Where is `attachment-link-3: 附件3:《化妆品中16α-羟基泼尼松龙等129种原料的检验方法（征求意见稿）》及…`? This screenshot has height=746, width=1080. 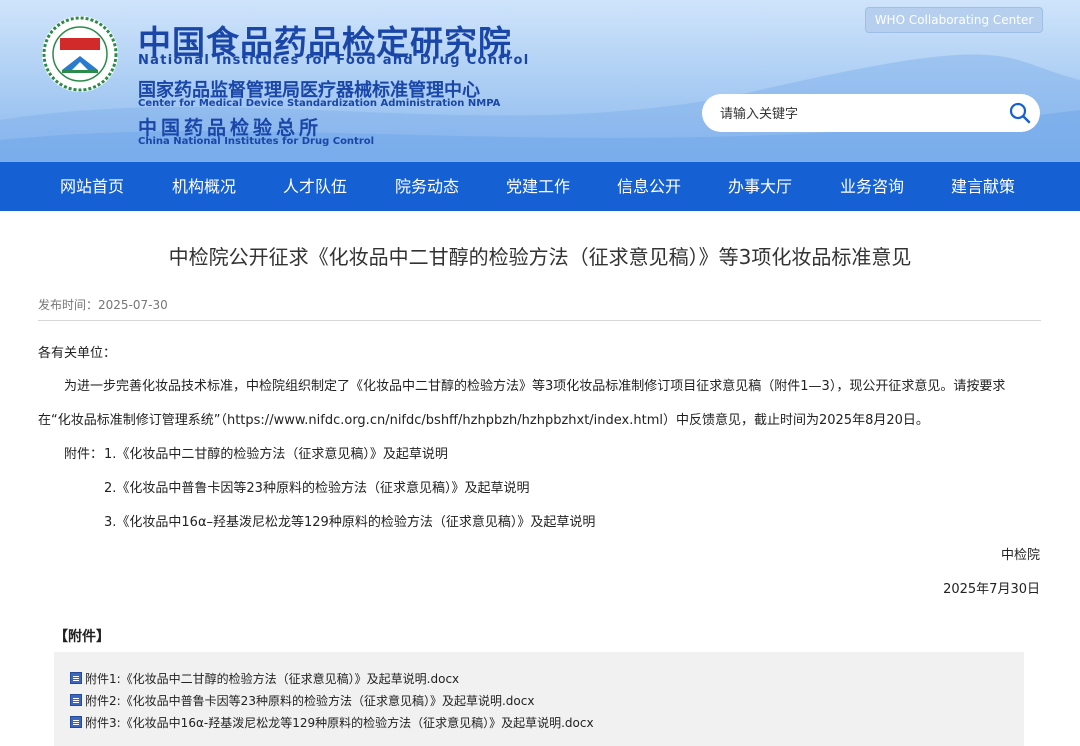 attachment-link-3: 附件3:《化妆品中16α-羟基泼尼松龙等129种原料的检验方法（征求意见稿）》及… is located at coordinates (332, 723).